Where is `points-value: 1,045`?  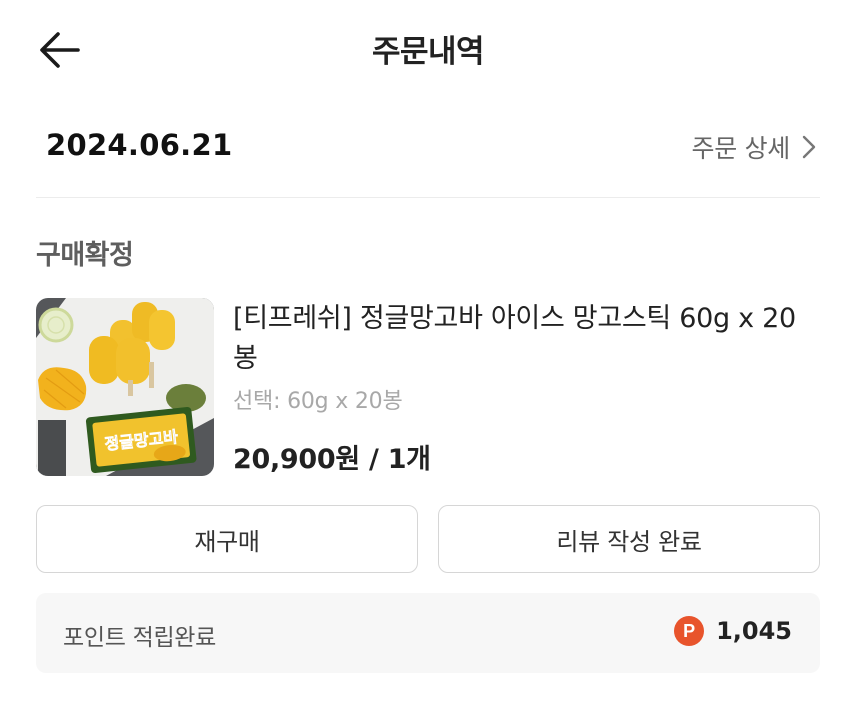 points-value: 1,045 is located at coordinates (754, 631).